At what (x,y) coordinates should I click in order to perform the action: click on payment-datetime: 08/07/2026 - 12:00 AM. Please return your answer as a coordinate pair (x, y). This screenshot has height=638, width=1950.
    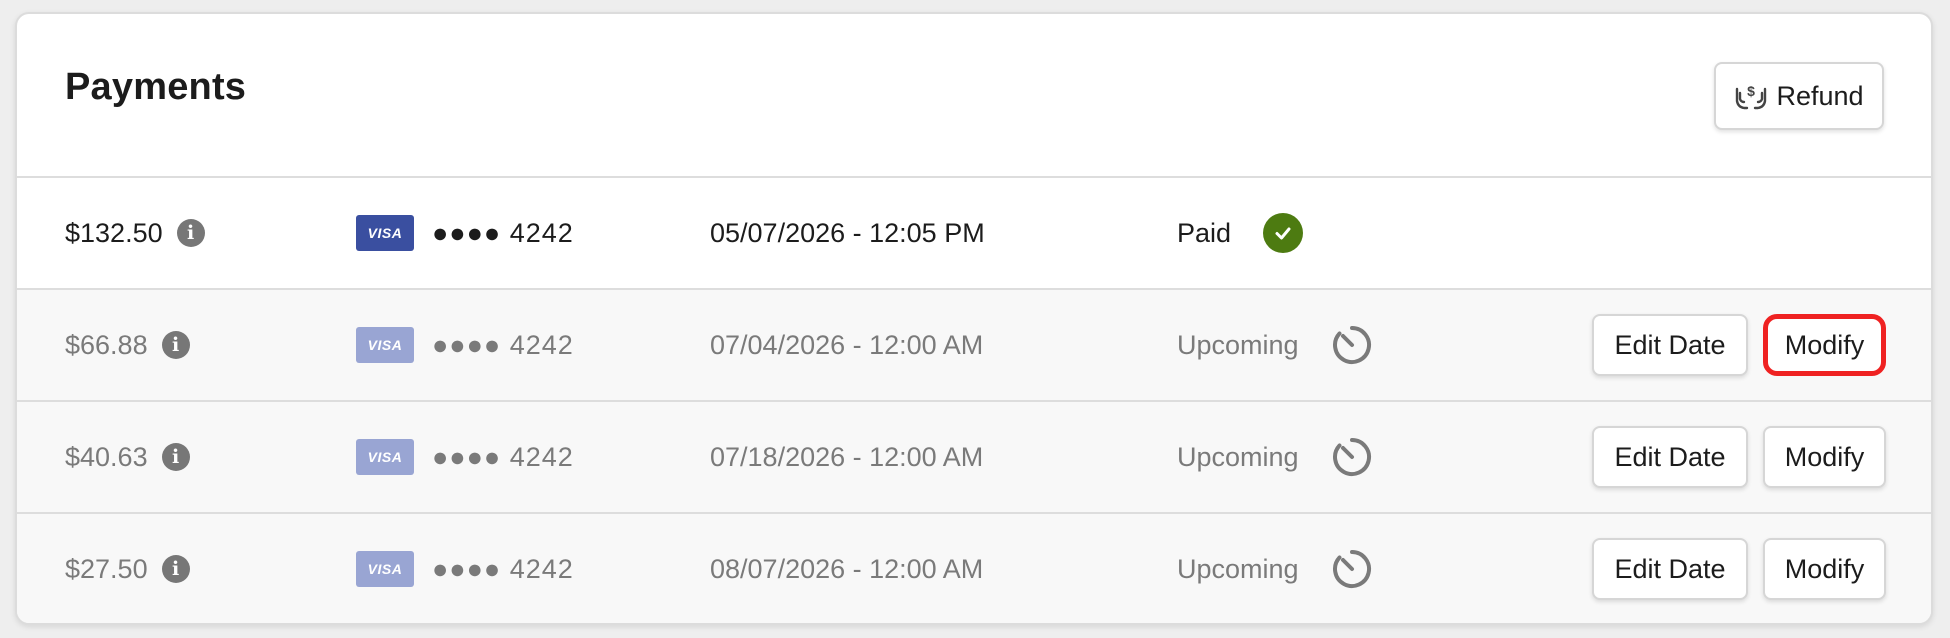
    Looking at the image, I should click on (847, 568).